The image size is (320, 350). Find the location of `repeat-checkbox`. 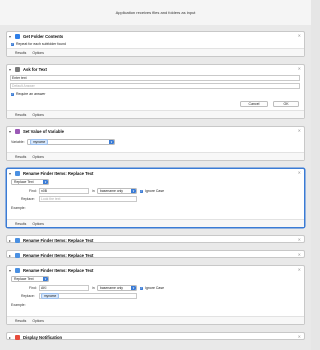

repeat-checkbox is located at coordinates (12, 44).